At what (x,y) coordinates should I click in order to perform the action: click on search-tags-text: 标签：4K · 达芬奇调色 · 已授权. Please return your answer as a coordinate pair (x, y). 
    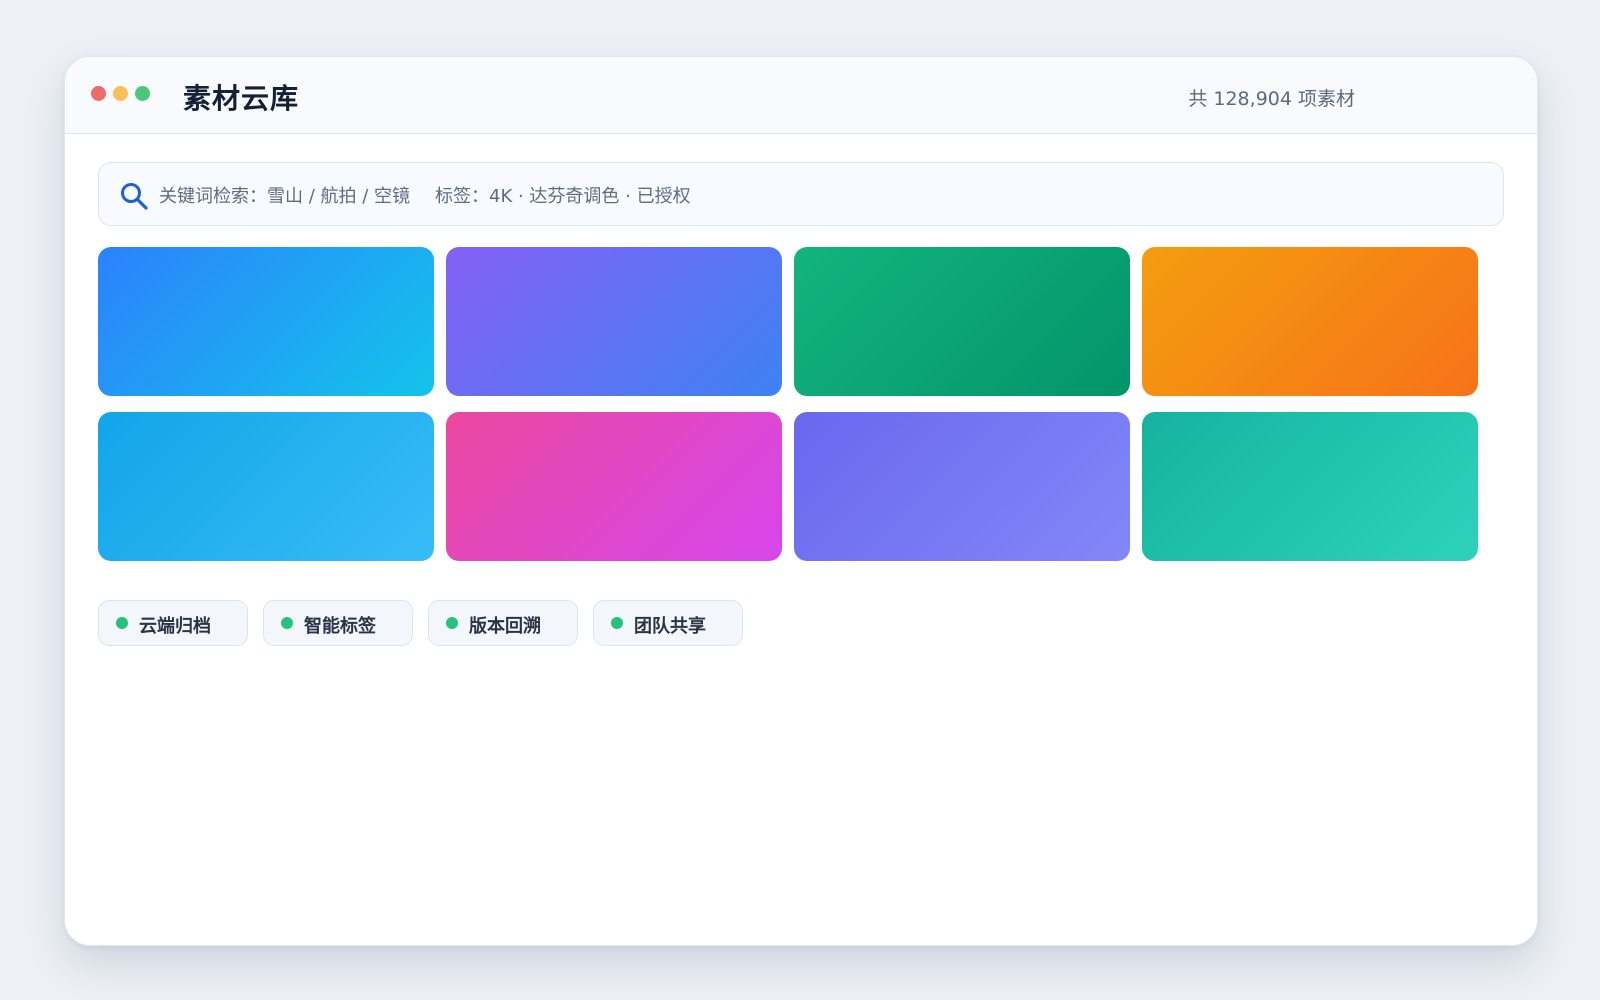
    Looking at the image, I should click on (563, 196).